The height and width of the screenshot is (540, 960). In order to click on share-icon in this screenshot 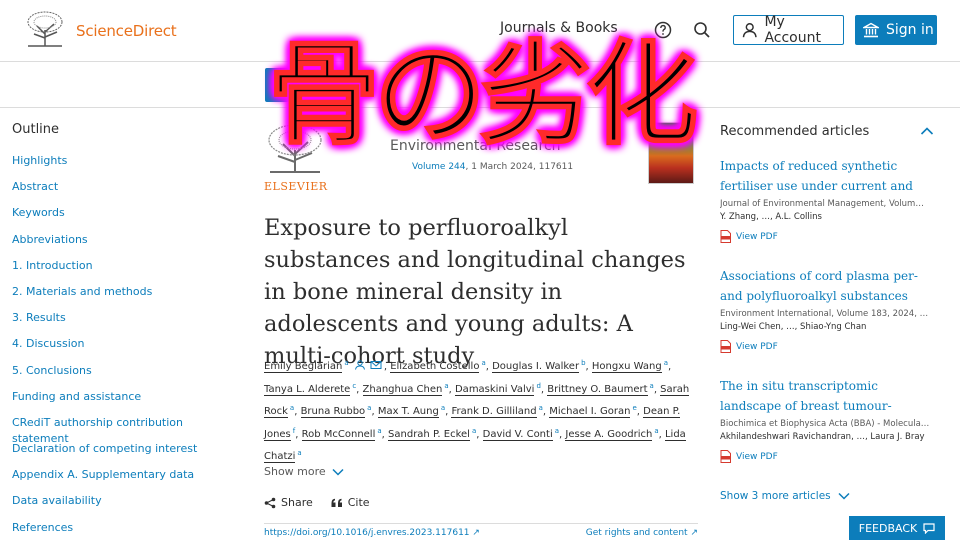, I will do `click(270, 502)`.